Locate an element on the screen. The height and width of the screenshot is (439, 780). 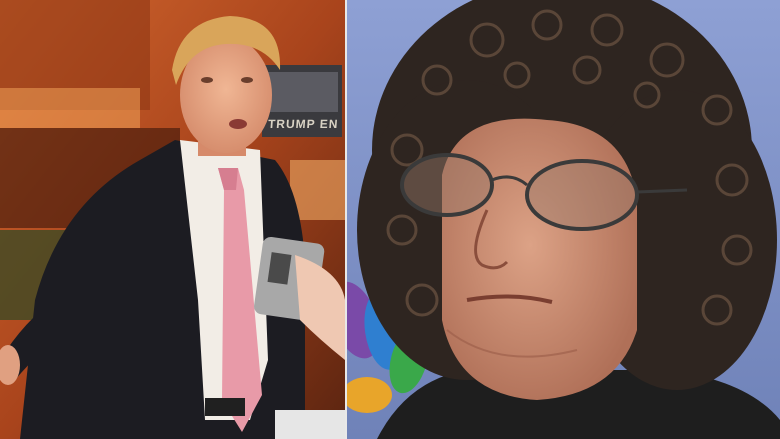
lamp-glow is located at coordinates (317, 190).